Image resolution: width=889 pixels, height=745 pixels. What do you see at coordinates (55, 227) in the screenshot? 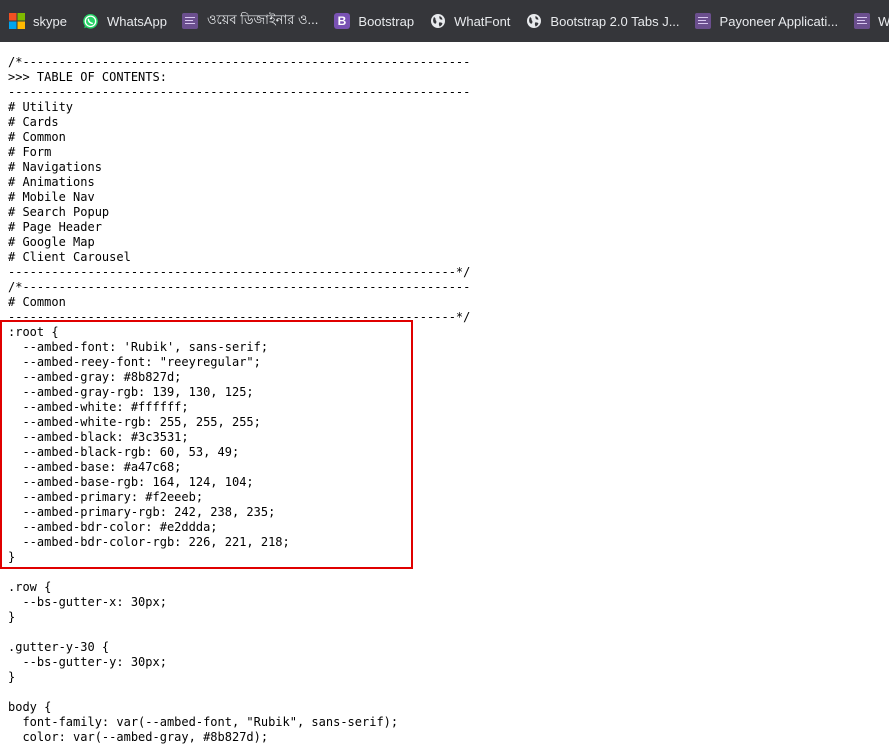
I see `code-line: # Page Header` at bounding box center [55, 227].